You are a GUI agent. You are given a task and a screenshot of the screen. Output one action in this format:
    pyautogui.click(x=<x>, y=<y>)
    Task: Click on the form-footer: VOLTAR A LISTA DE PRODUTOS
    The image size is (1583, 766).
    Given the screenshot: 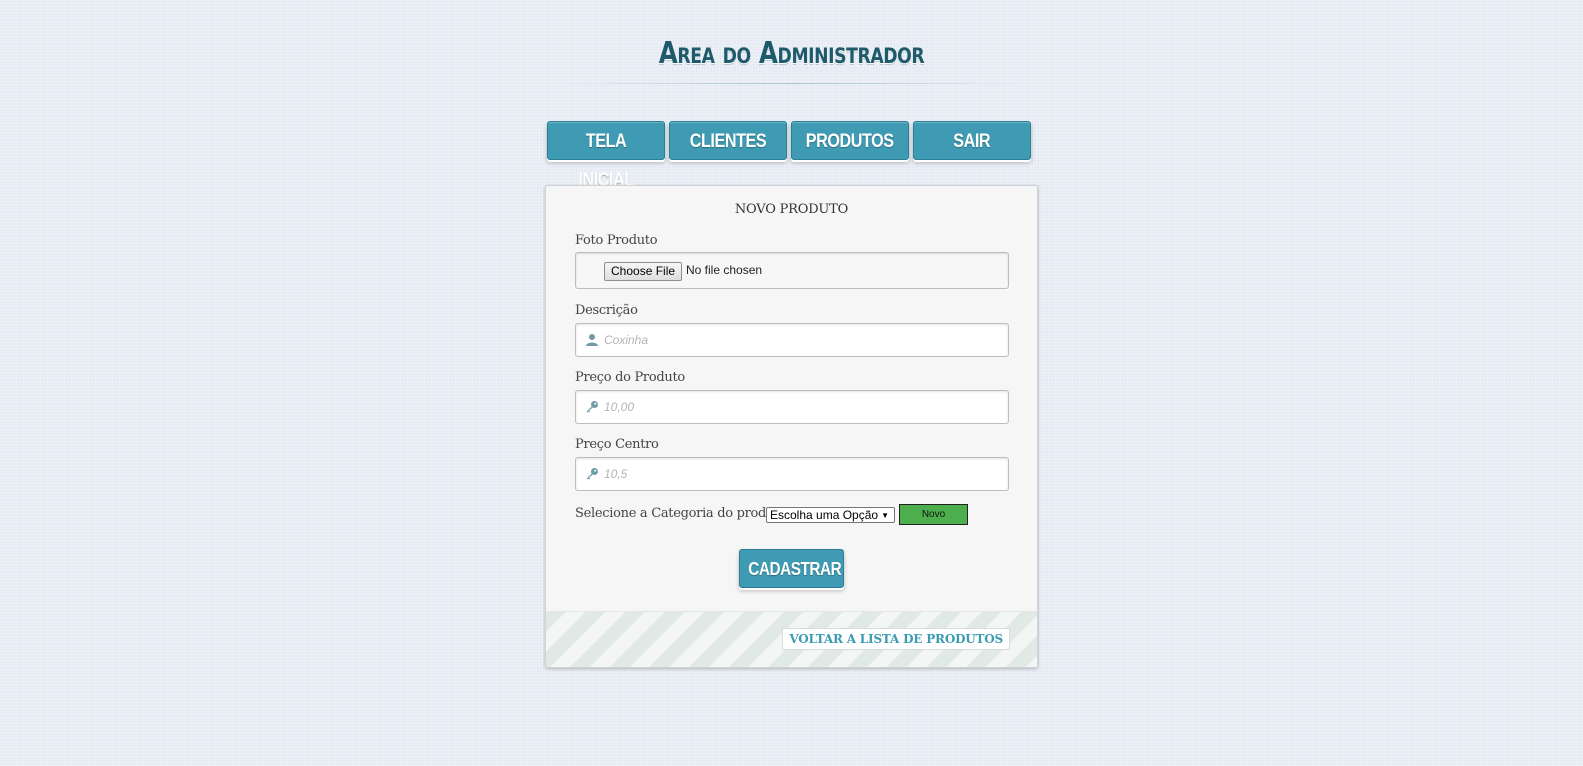 What is the action you would take?
    pyautogui.click(x=791, y=639)
    